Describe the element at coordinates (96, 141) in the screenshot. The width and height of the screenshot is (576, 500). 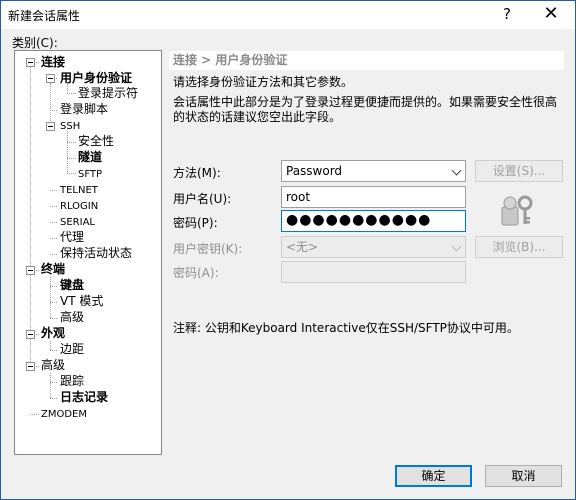
I see `tree-item-security: 安全性` at that location.